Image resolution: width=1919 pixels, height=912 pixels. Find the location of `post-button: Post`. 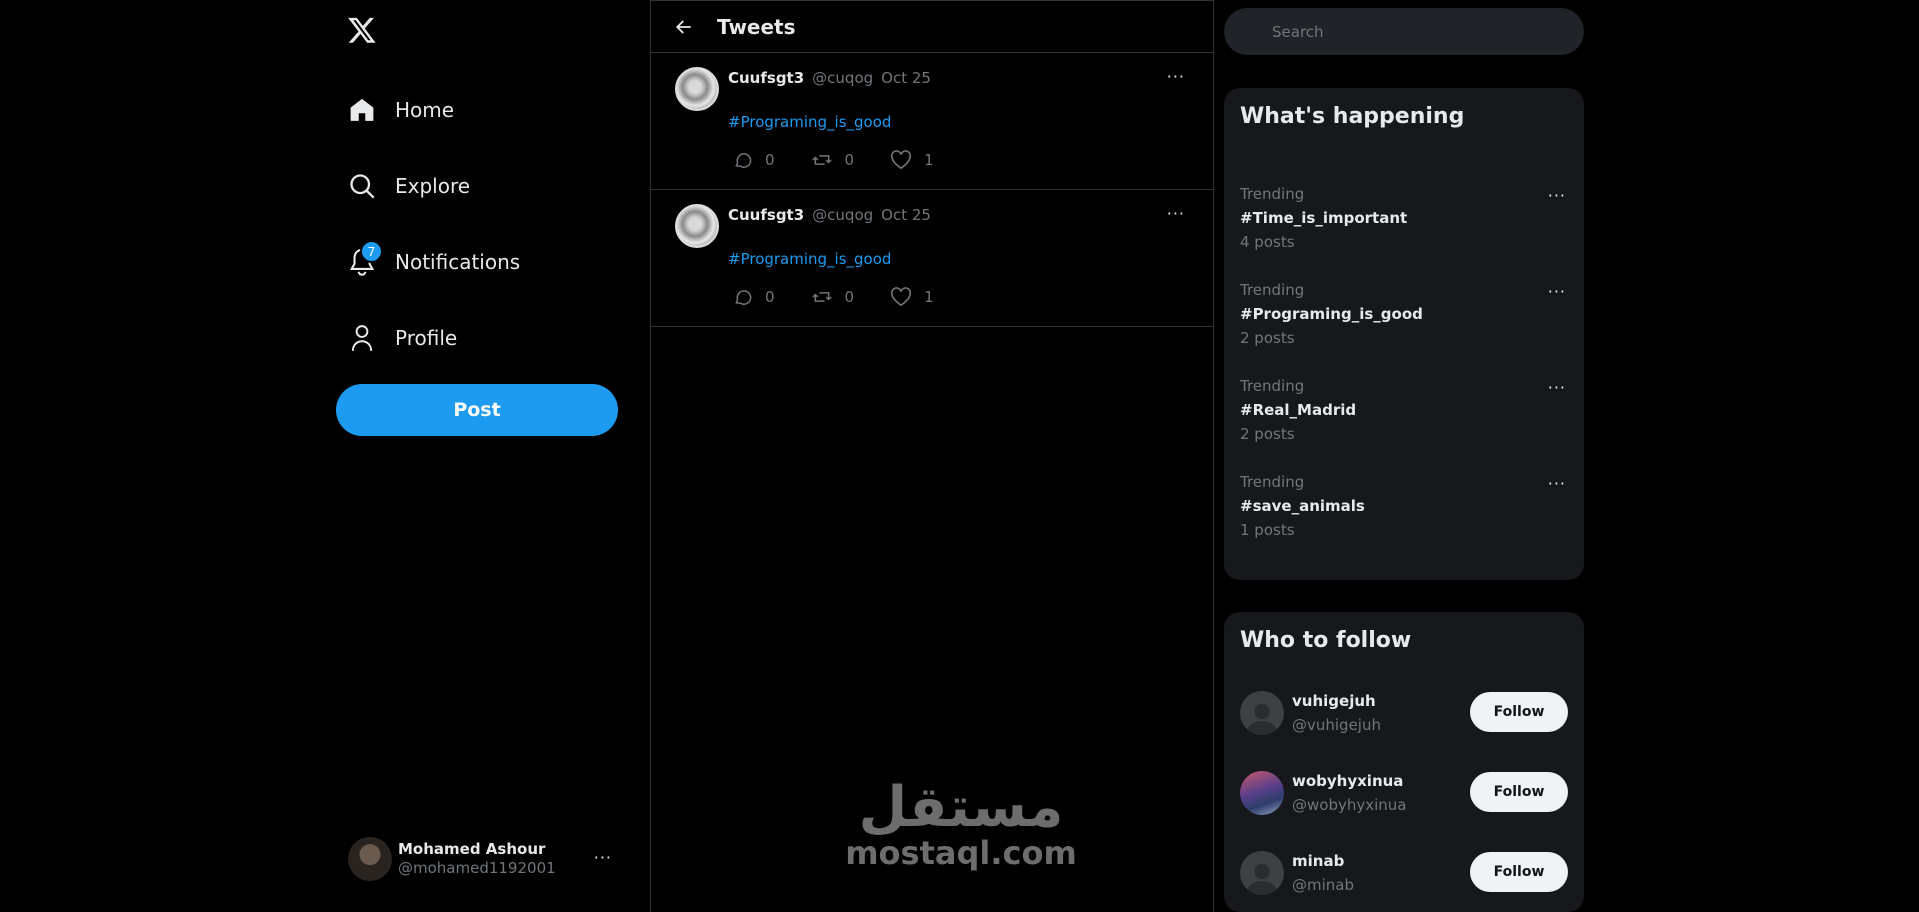

post-button: Post is located at coordinates (477, 410).